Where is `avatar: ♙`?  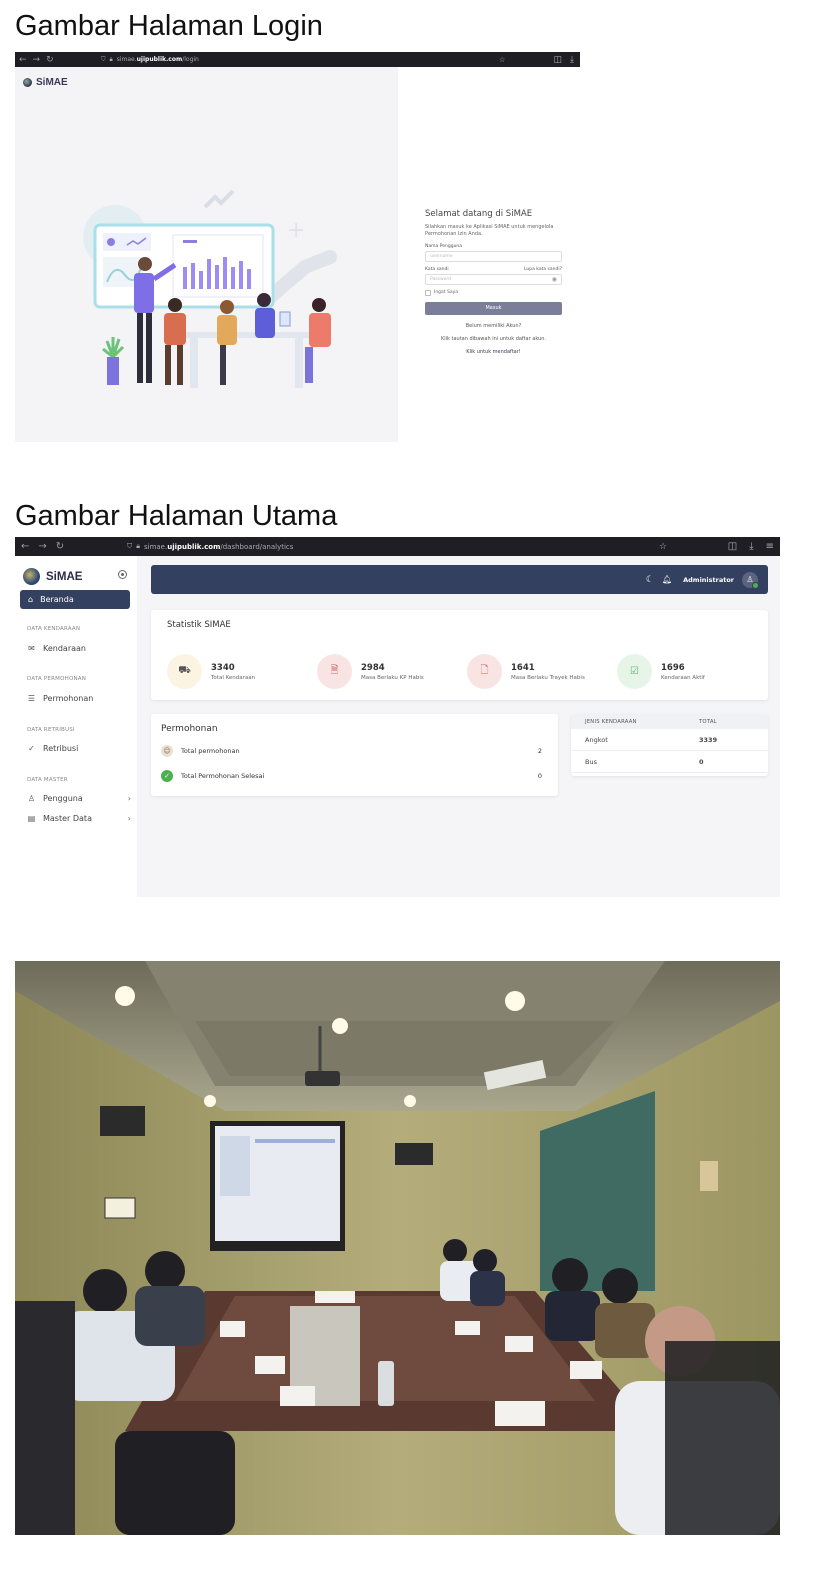 avatar: ♙ is located at coordinates (750, 580).